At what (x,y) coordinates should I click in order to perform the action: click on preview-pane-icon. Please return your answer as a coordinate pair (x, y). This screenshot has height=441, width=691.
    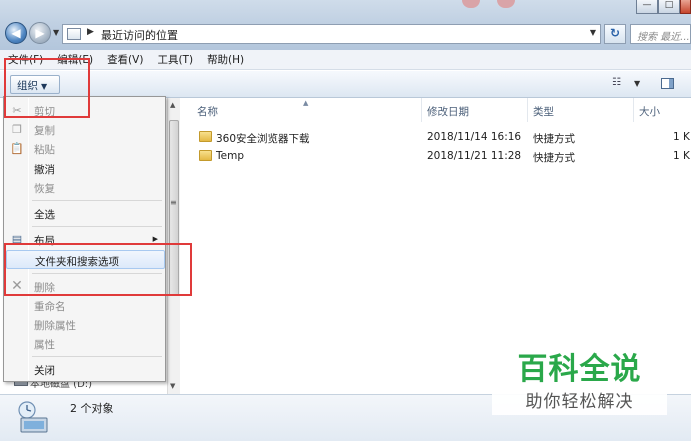
    Looking at the image, I should click on (667, 83).